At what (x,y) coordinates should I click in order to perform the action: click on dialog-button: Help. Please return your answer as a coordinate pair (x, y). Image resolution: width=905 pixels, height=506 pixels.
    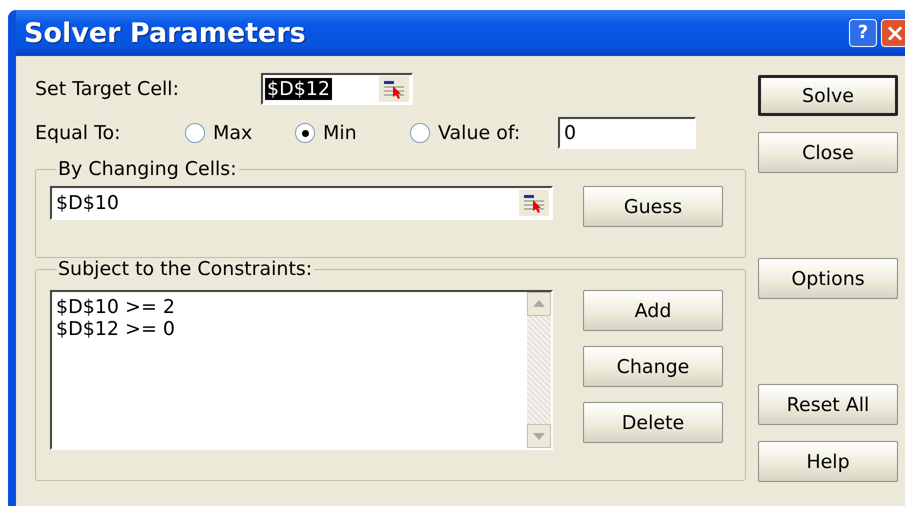
    Looking at the image, I should click on (828, 461).